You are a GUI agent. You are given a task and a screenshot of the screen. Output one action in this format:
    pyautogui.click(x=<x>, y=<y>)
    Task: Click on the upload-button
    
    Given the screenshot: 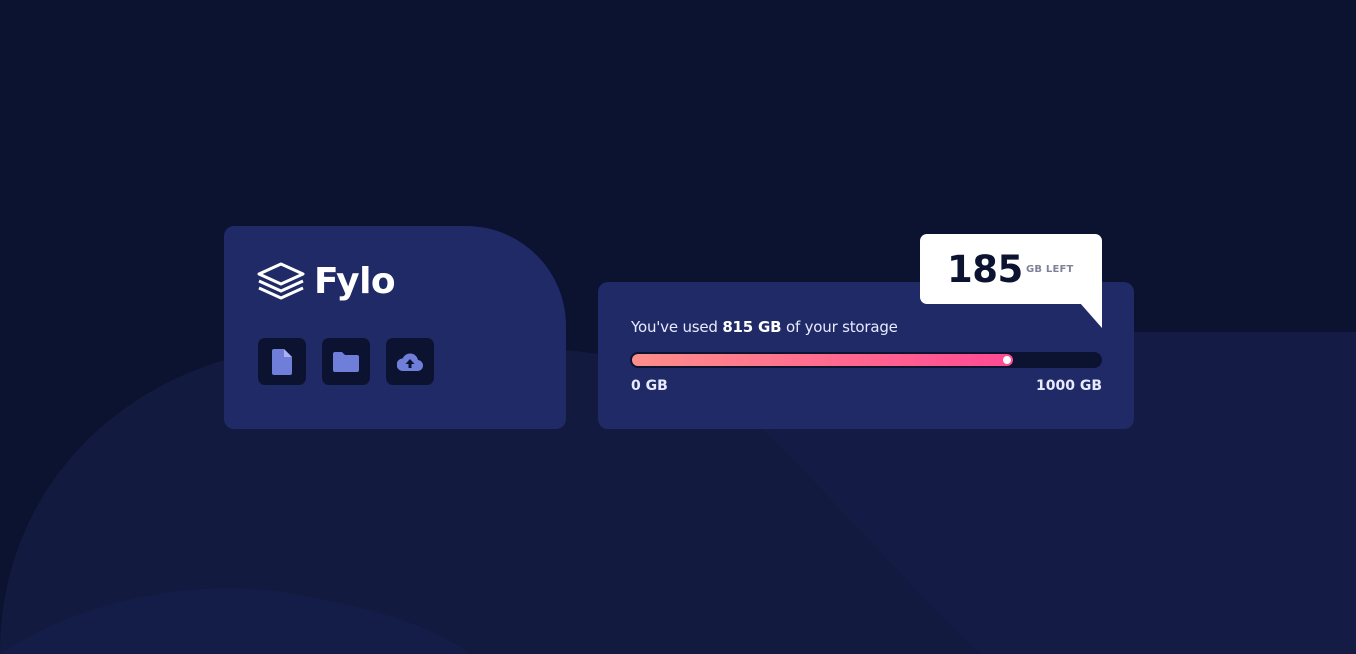 What is the action you would take?
    pyautogui.click(x=410, y=361)
    